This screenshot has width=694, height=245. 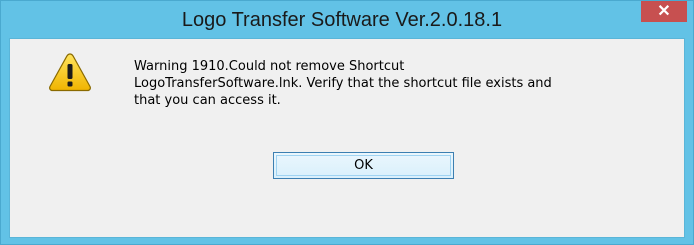 I want to click on close-icon: ✕, so click(x=664, y=11).